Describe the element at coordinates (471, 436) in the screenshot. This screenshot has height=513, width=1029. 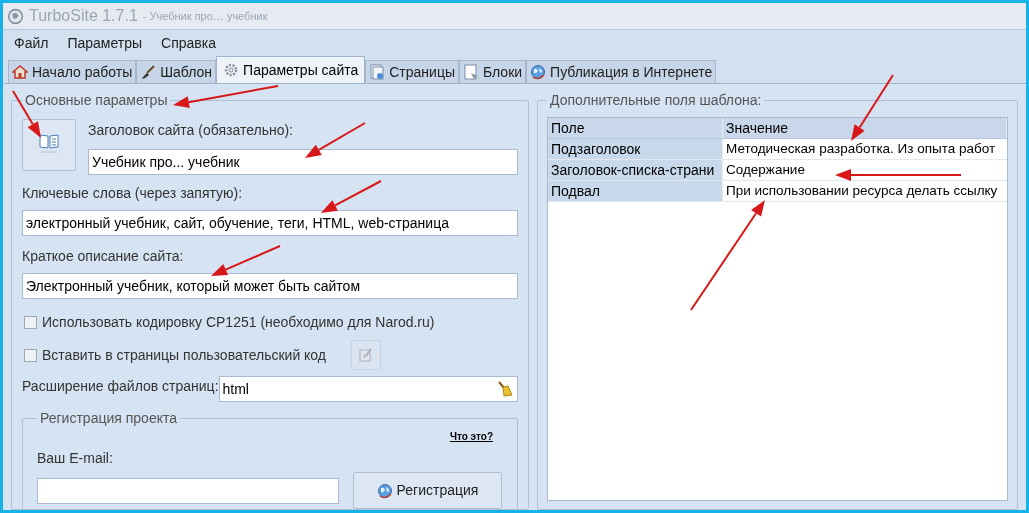
I see `what-is-this-link: Что это?` at that location.